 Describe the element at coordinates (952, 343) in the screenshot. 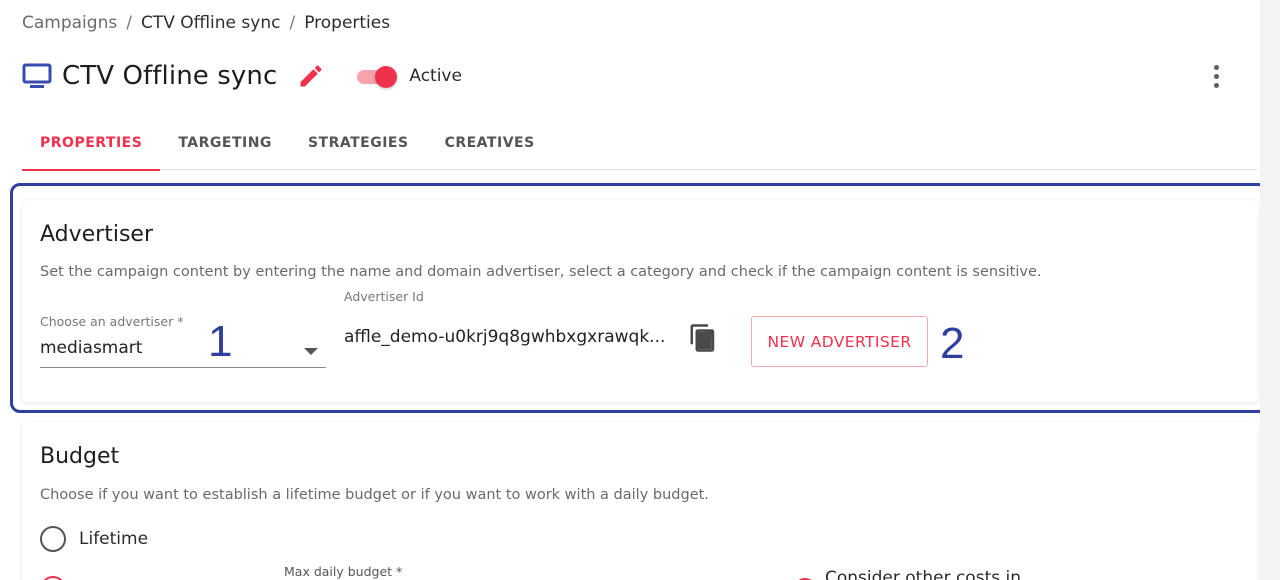

I see `annotation-2: 2` at that location.